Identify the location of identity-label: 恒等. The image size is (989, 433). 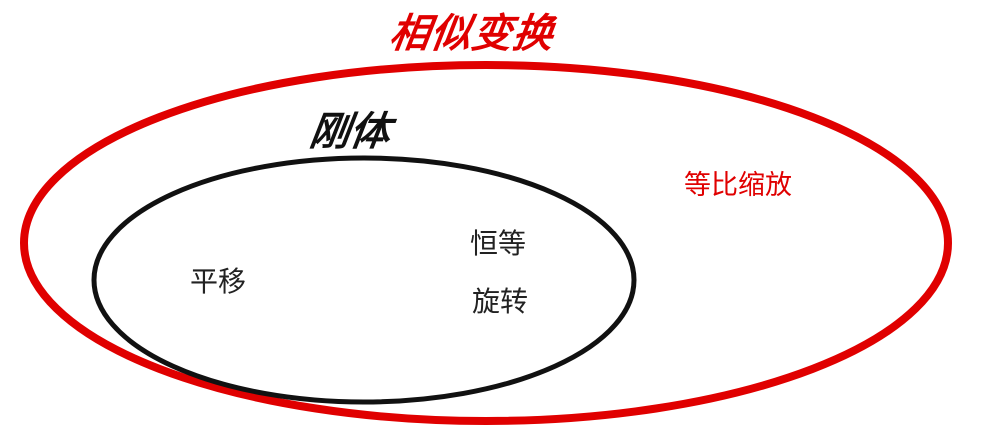
(498, 243).